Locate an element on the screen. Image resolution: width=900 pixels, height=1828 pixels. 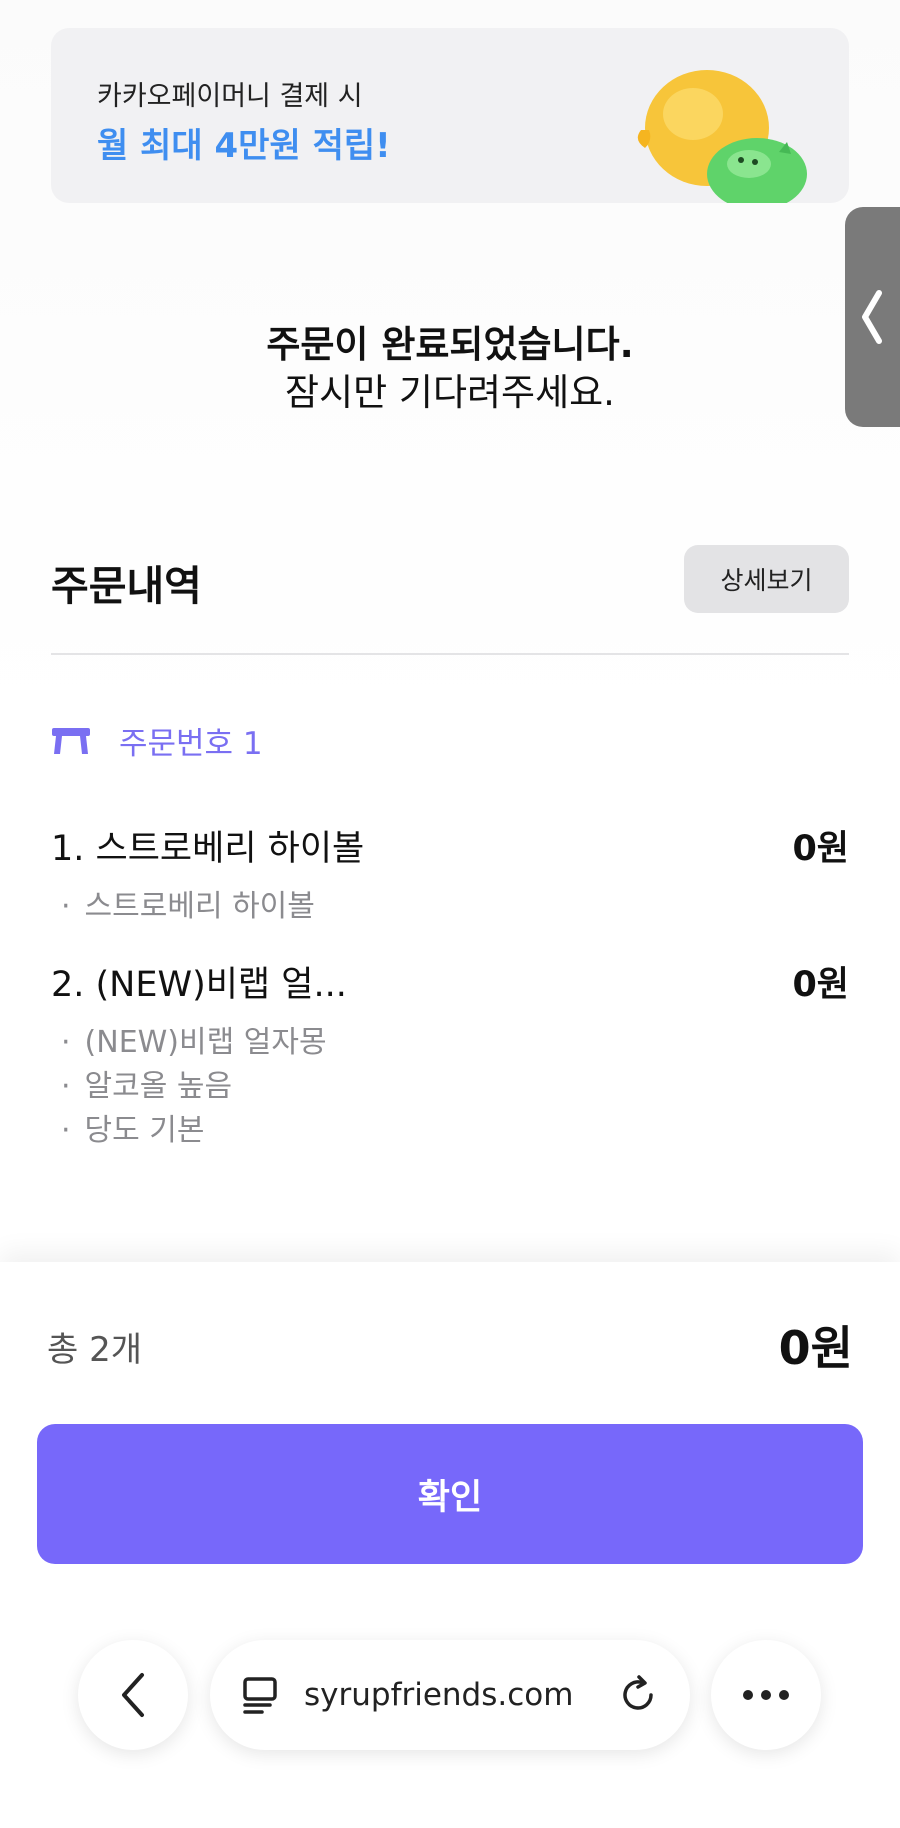
completion-title: 주문이 완료되었습니다. is located at coordinates (450, 344).